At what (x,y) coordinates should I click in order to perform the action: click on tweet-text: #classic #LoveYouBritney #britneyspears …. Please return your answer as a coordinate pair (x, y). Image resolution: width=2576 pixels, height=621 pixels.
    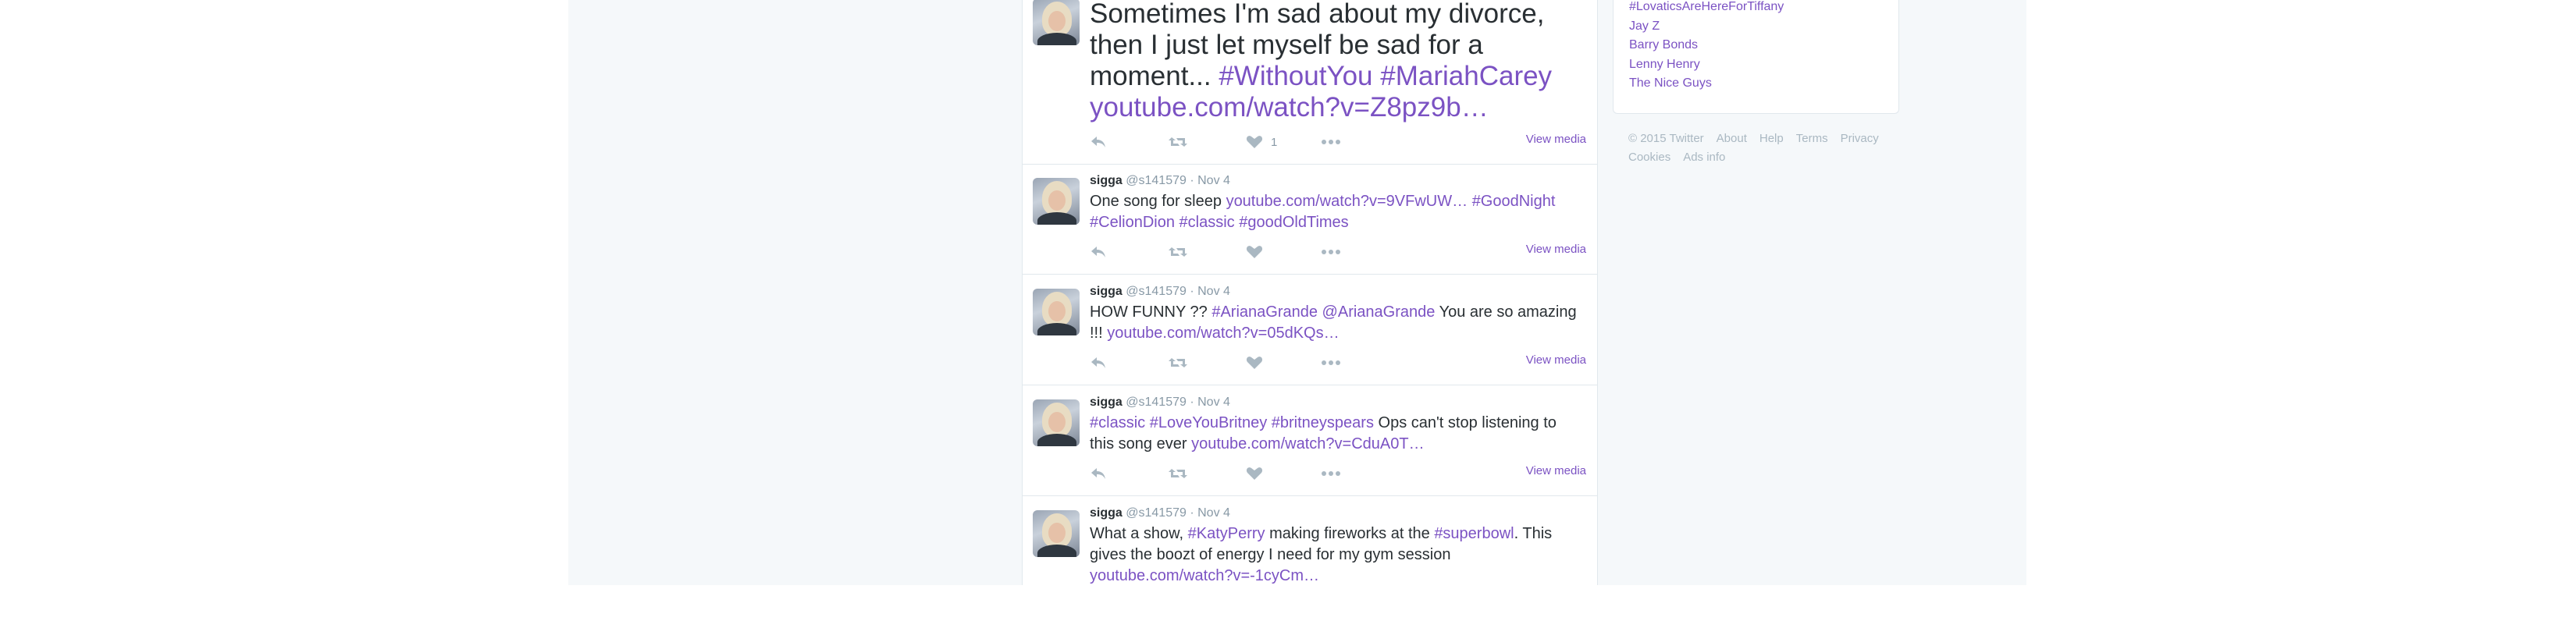
    Looking at the image, I should click on (1336, 434).